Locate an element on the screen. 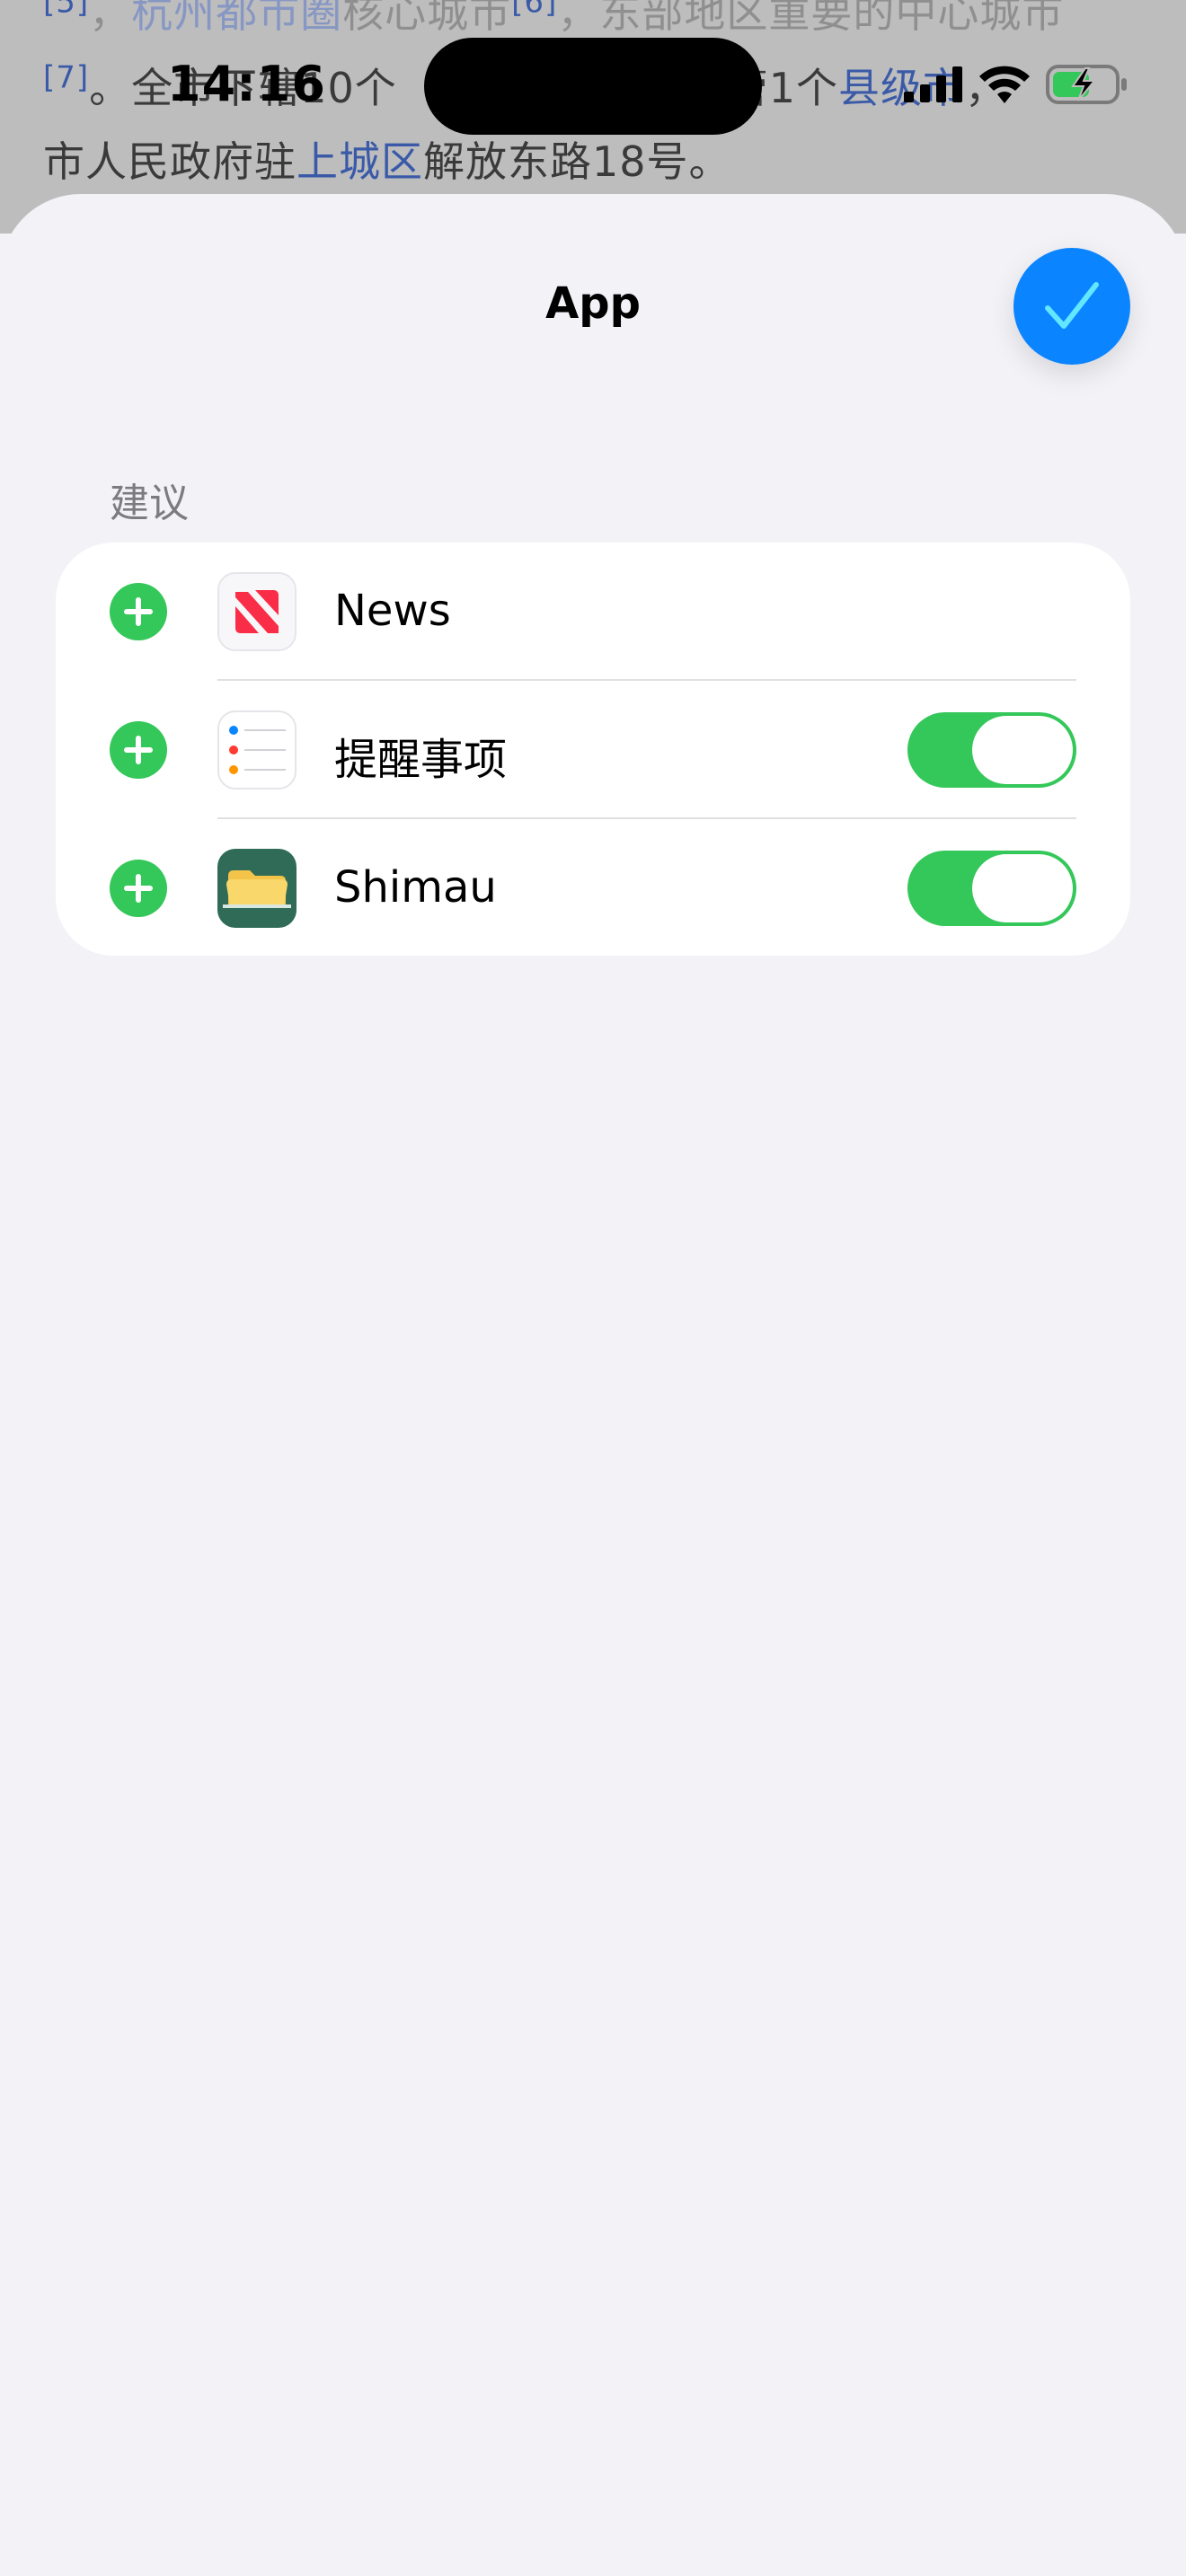  app-name: Shimau is located at coordinates (415, 887).